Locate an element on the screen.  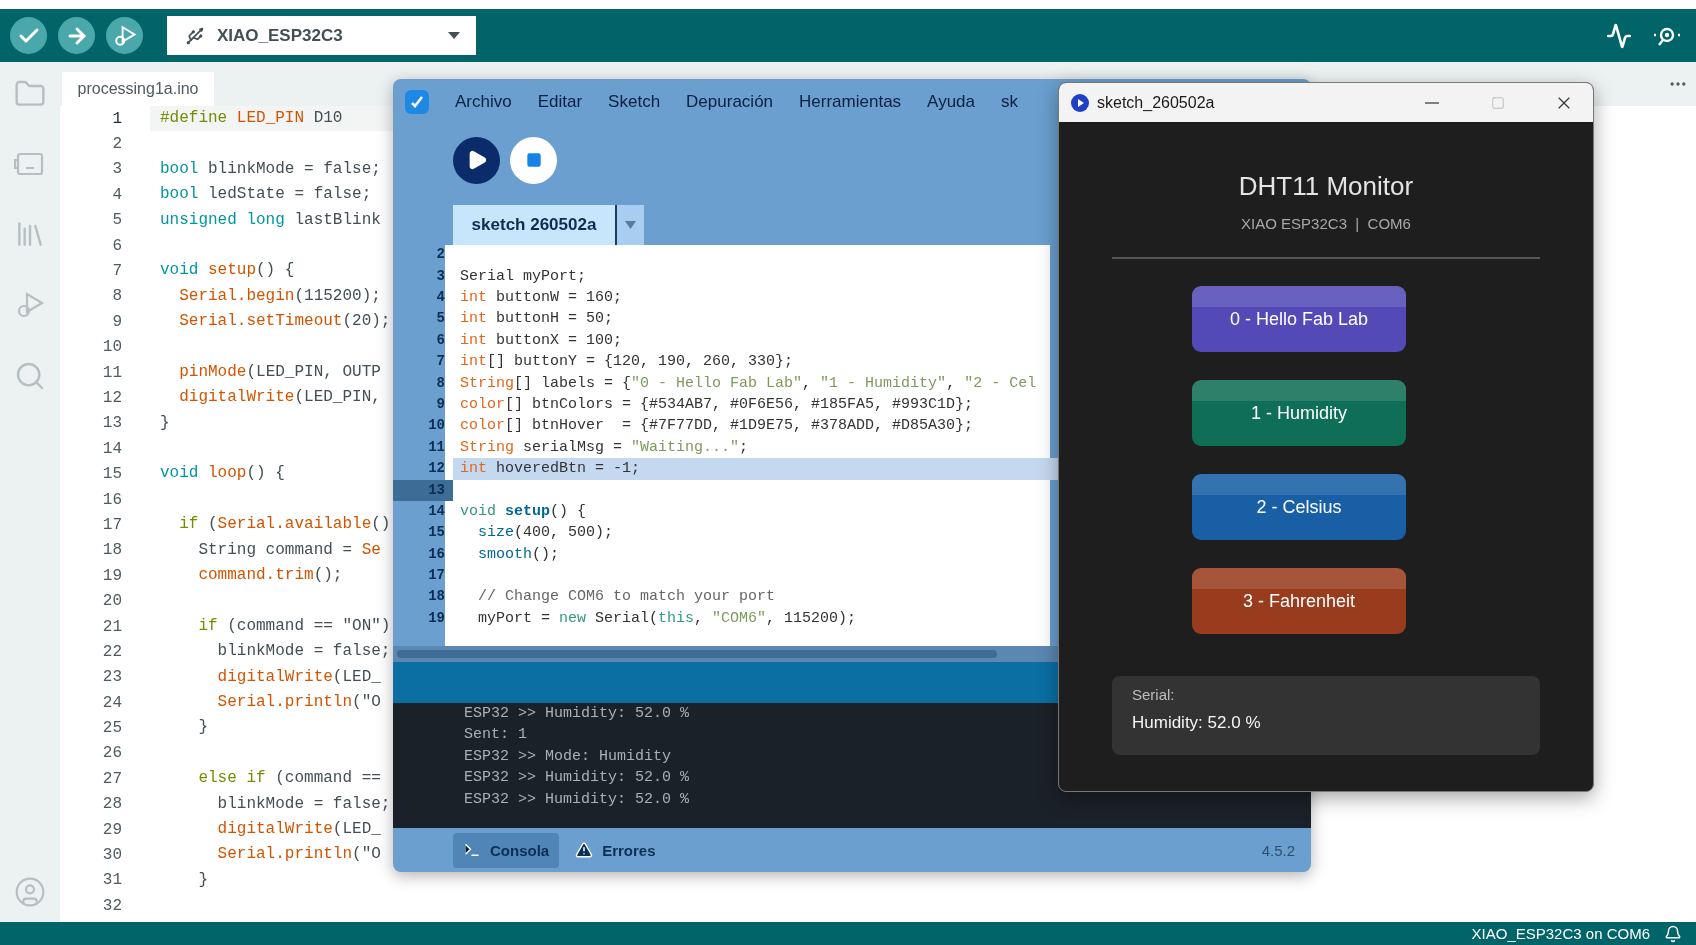
warning-icon is located at coordinates (584, 850).